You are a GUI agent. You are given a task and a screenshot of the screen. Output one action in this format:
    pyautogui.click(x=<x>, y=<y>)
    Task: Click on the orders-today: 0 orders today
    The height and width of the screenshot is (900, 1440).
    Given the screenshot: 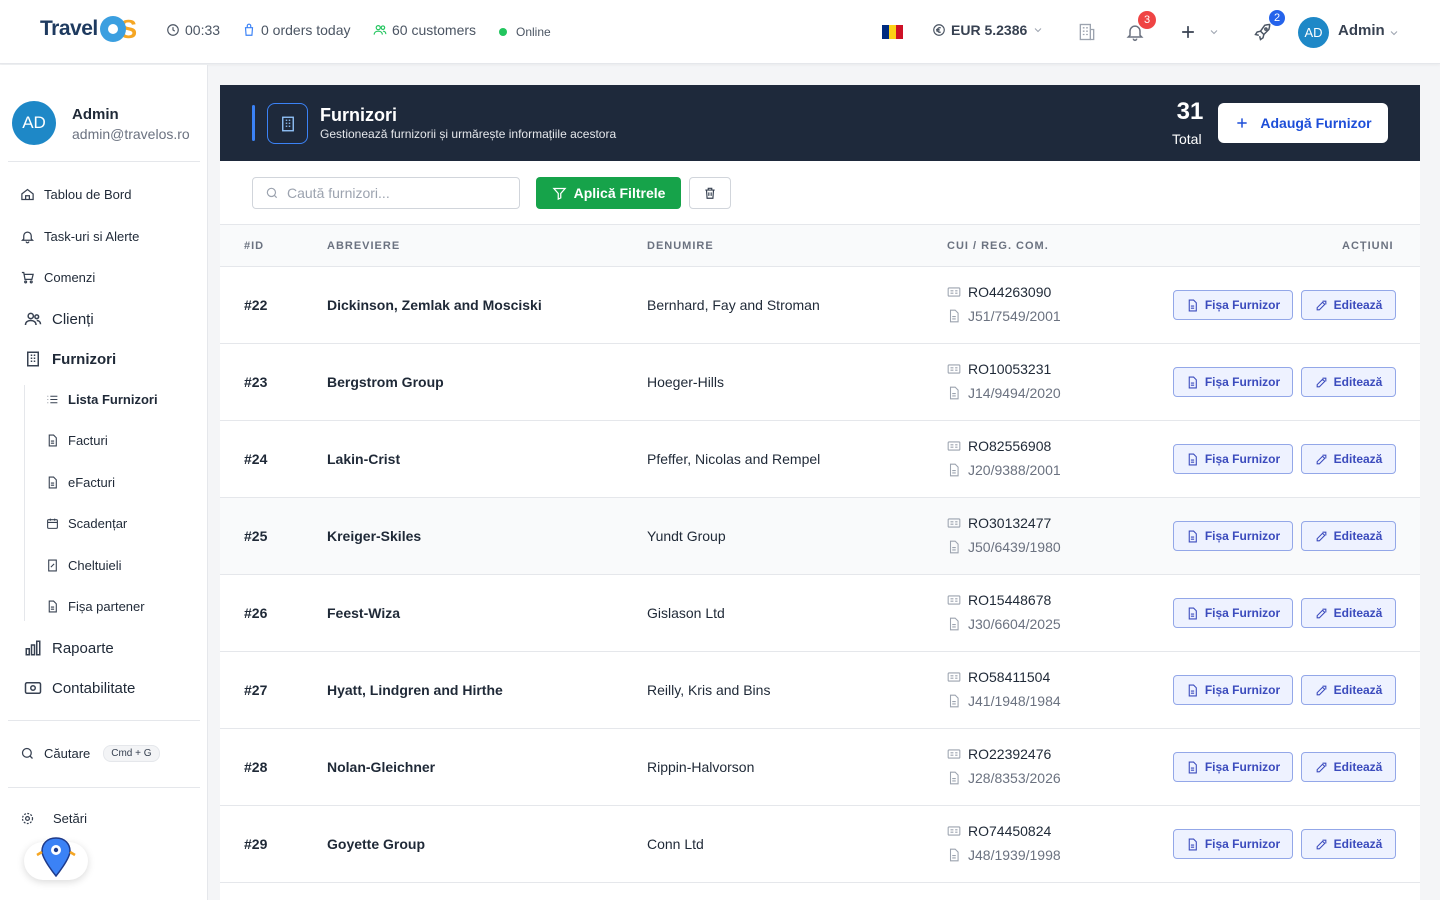 What is the action you would take?
    pyautogui.click(x=296, y=30)
    